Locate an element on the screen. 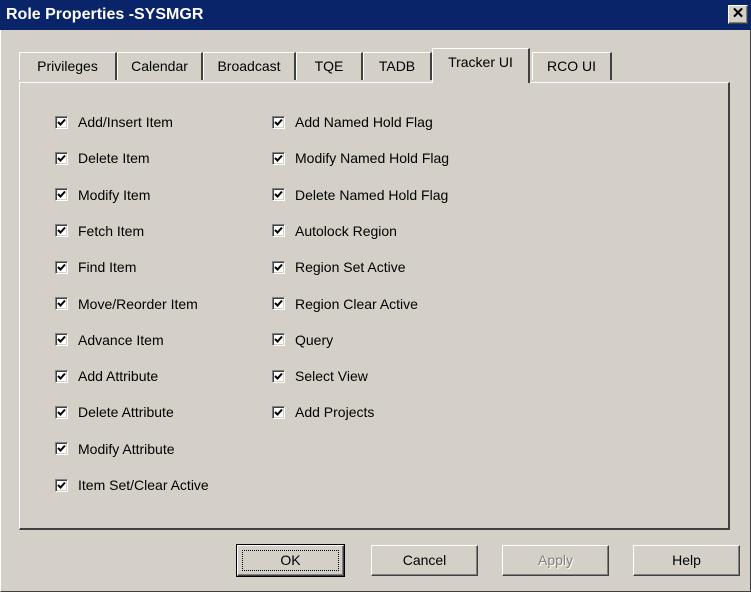 The image size is (751, 592). apply-button: Apply is located at coordinates (555, 560).